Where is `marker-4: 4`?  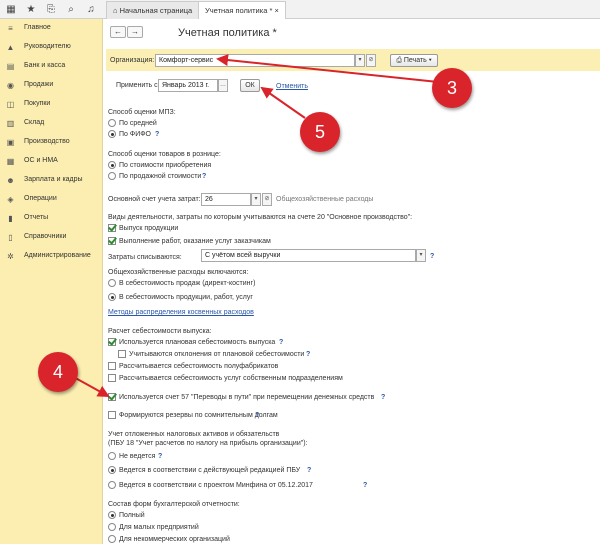
marker-4: 4 is located at coordinates (58, 372).